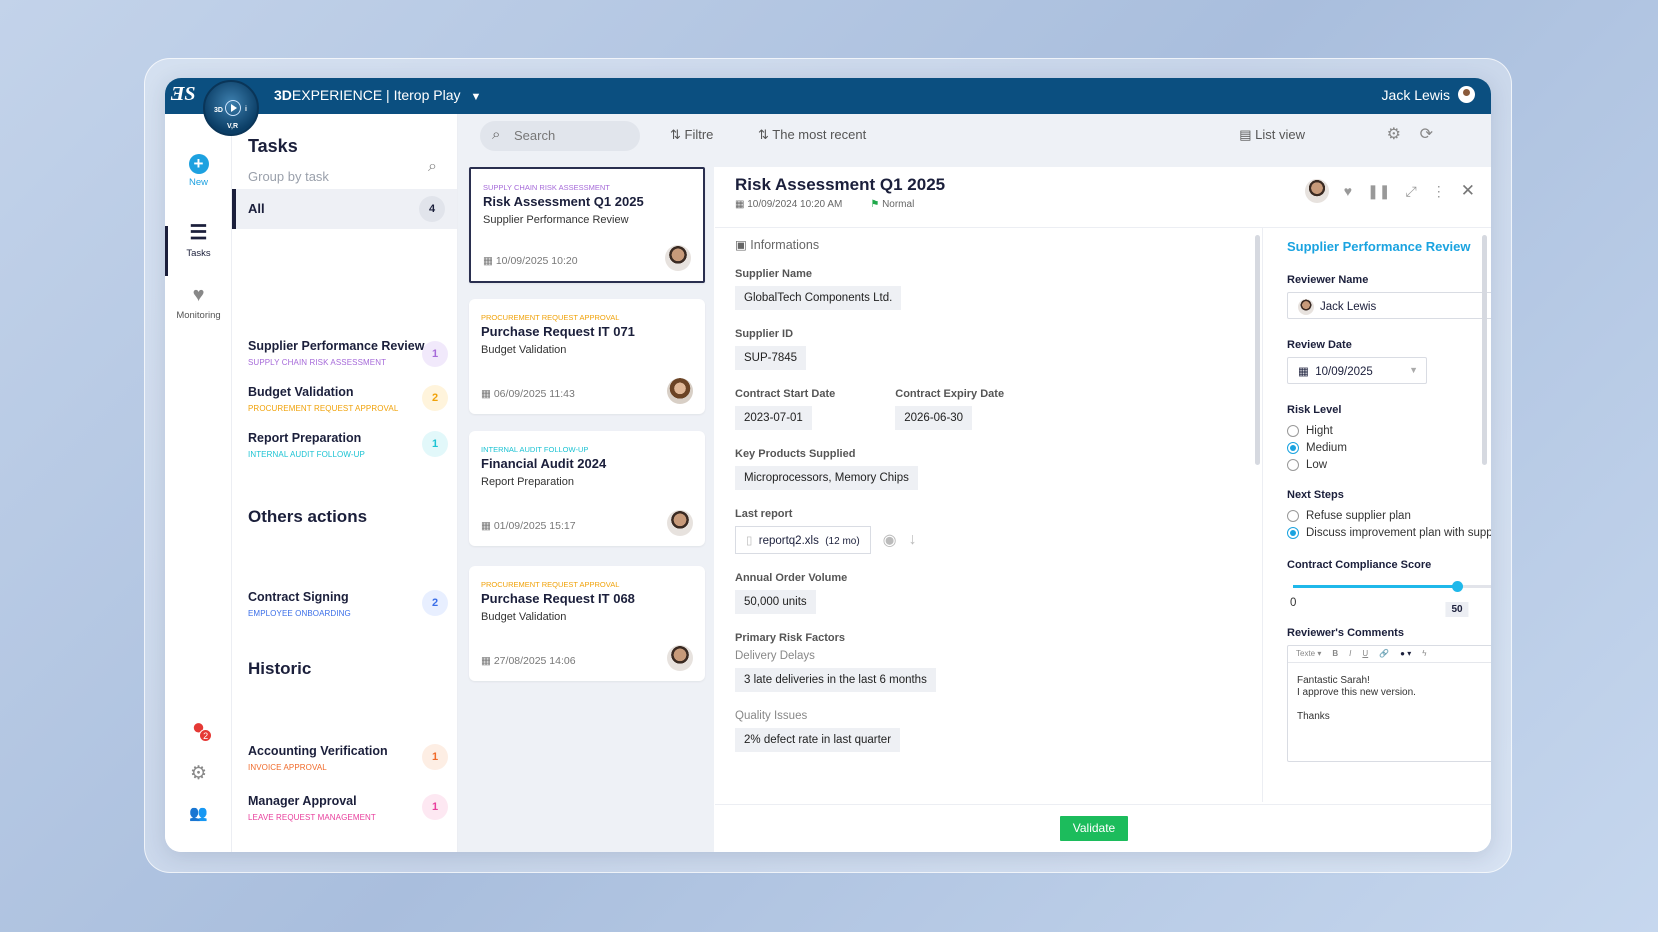 This screenshot has width=1658, height=932. What do you see at coordinates (1389, 532) in the screenshot?
I see `radio-option: Discuss improvement plan with supplier` at bounding box center [1389, 532].